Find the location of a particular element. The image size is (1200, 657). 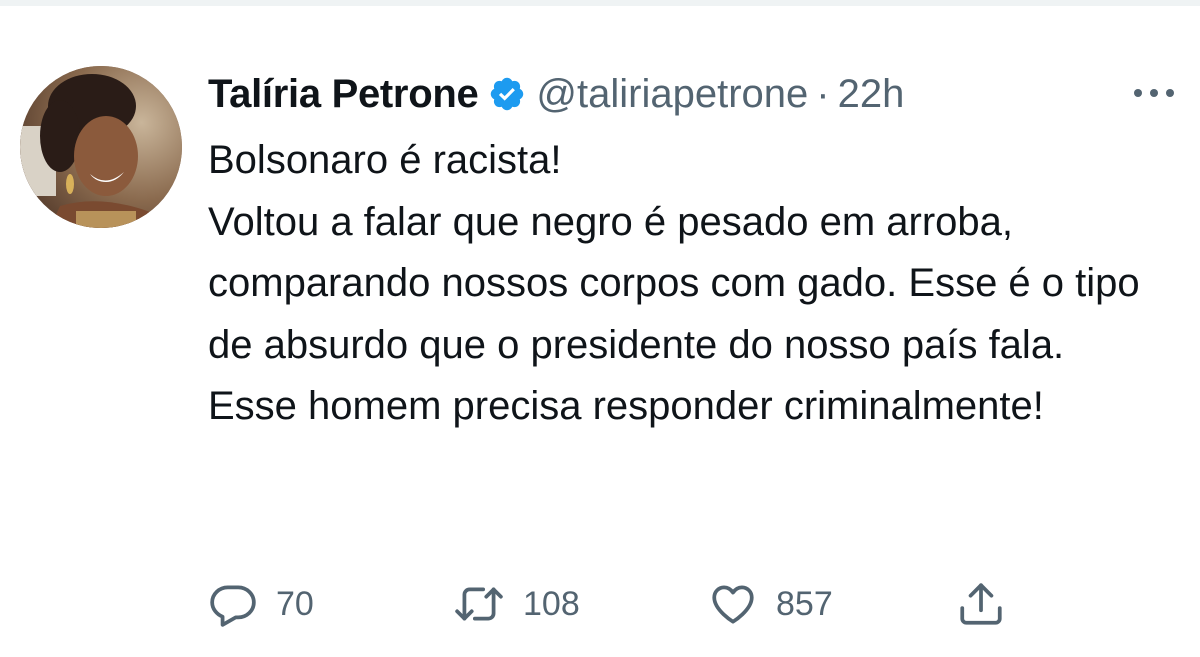

retweet-button: 108 is located at coordinates (516, 604).